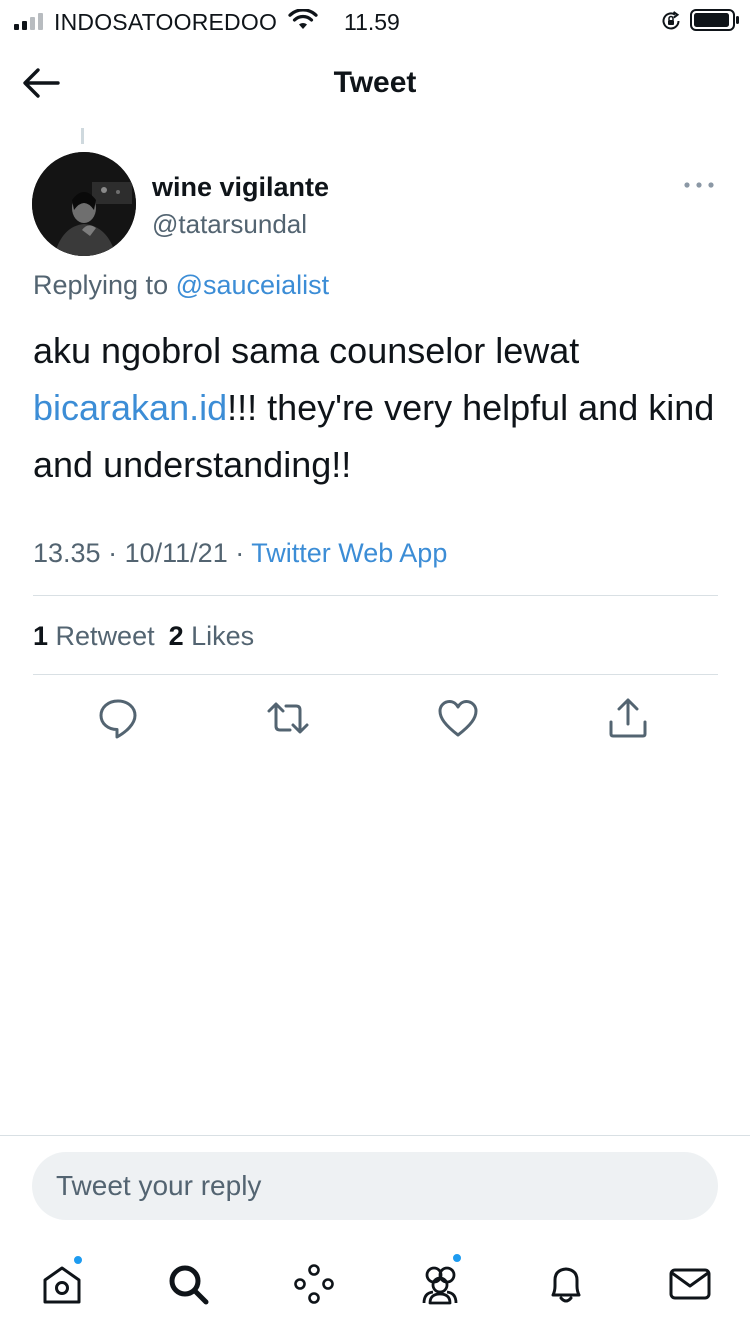  I want to click on likes-stat: 2 Likes, so click(212, 636).